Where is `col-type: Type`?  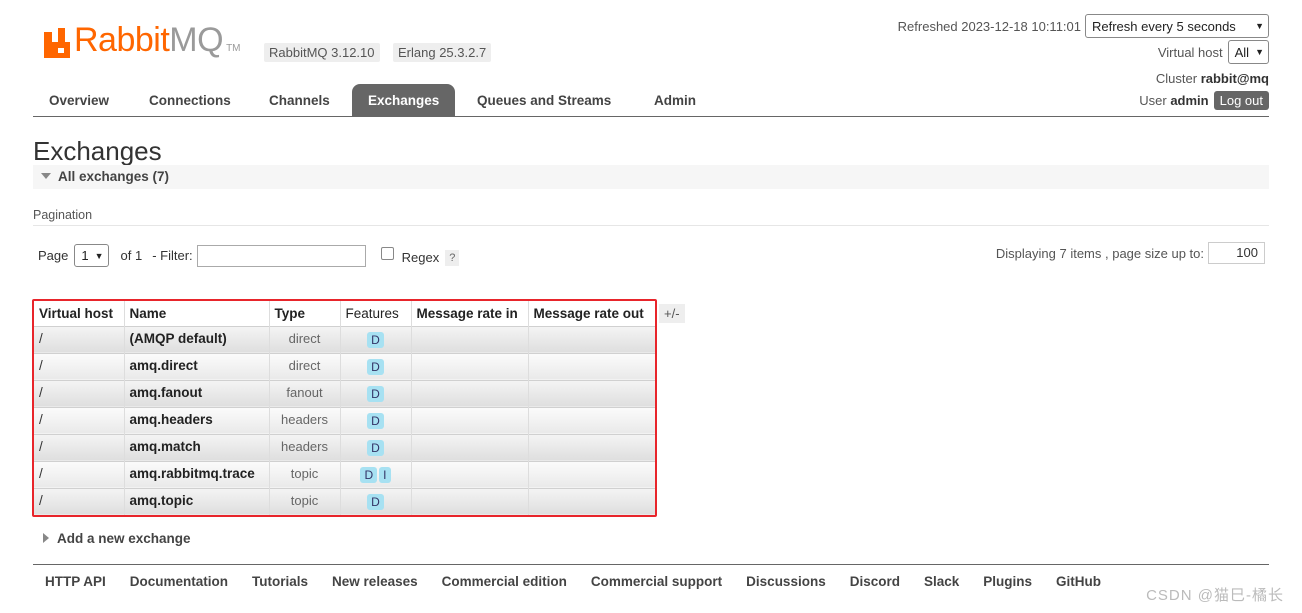
col-type: Type is located at coordinates (305, 313).